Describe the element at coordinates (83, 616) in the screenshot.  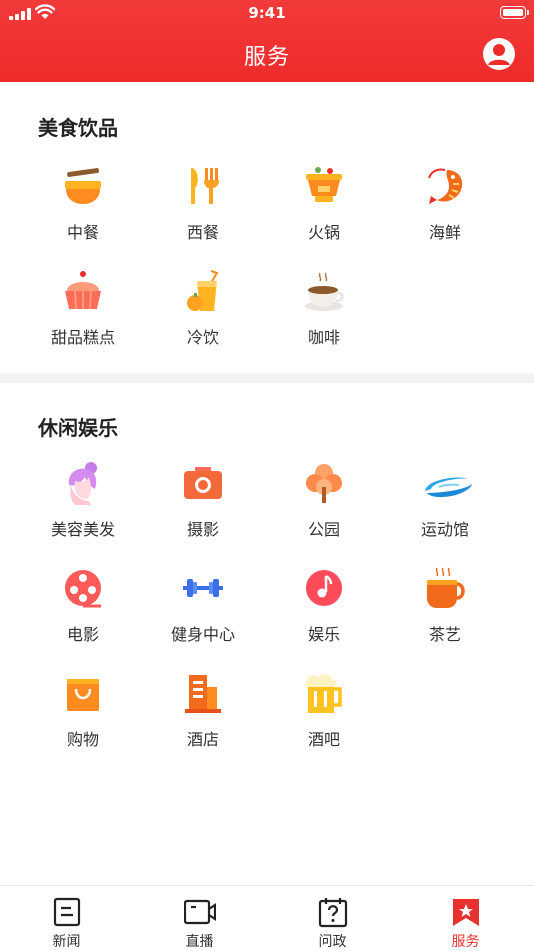
I see `service-cinema: 电影` at that location.